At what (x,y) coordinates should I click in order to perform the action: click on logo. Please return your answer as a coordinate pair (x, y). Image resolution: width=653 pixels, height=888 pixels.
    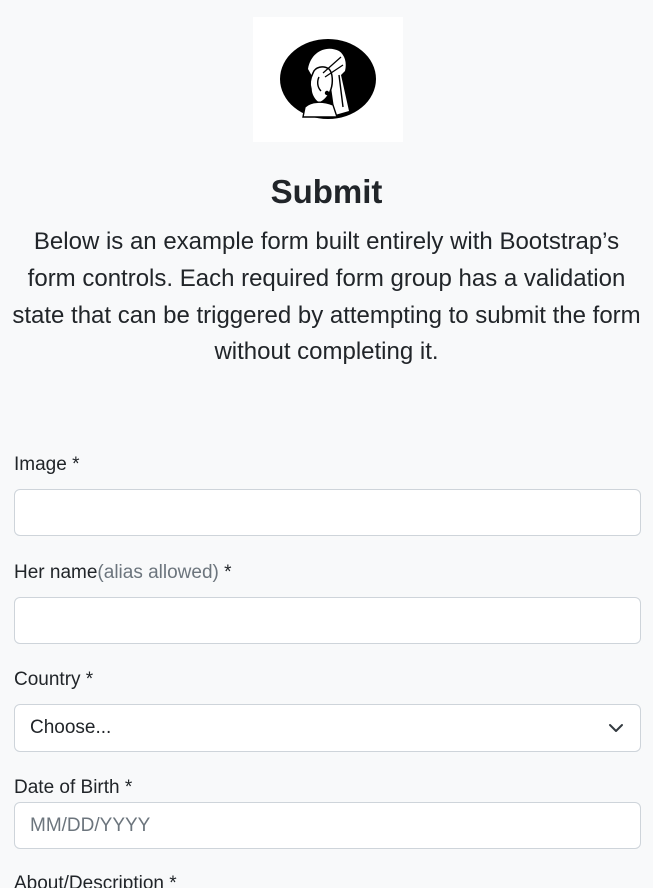
    Looking at the image, I should click on (328, 79).